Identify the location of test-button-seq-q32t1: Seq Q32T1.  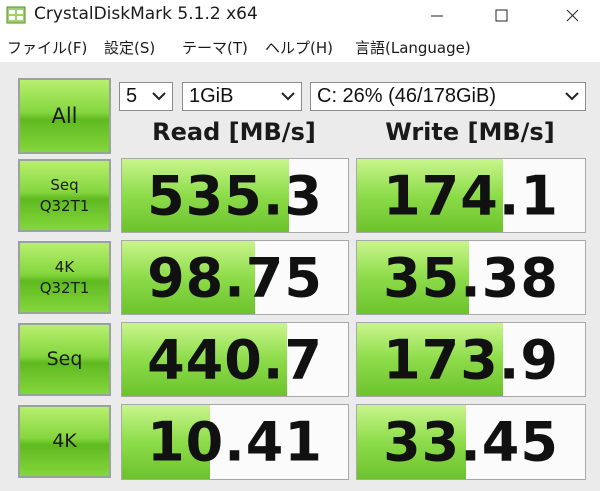
(64, 195).